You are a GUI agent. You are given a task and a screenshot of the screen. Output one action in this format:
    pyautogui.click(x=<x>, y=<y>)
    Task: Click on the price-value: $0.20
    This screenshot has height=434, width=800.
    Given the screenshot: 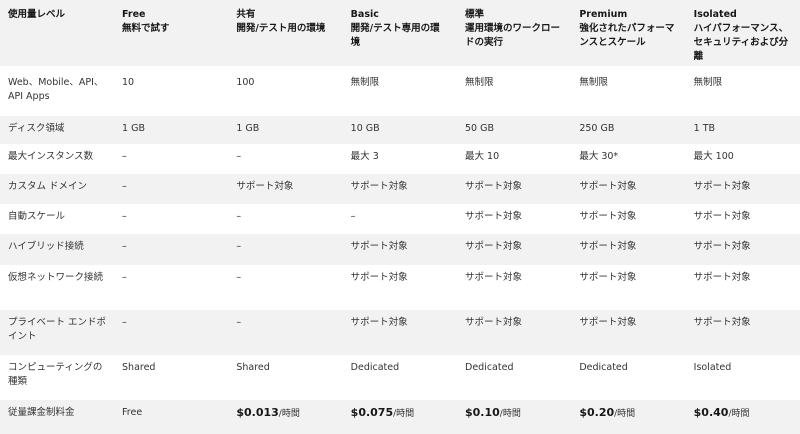 What is the action you would take?
    pyautogui.click(x=597, y=412)
    